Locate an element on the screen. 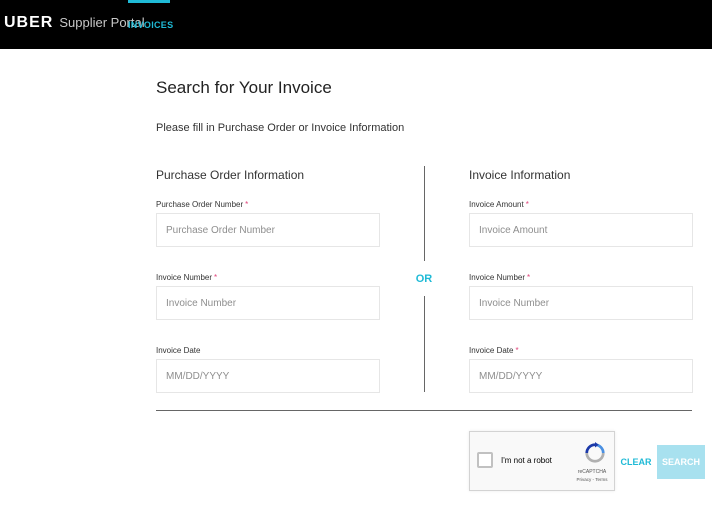  po-invoice-date-input is located at coordinates (268, 376).